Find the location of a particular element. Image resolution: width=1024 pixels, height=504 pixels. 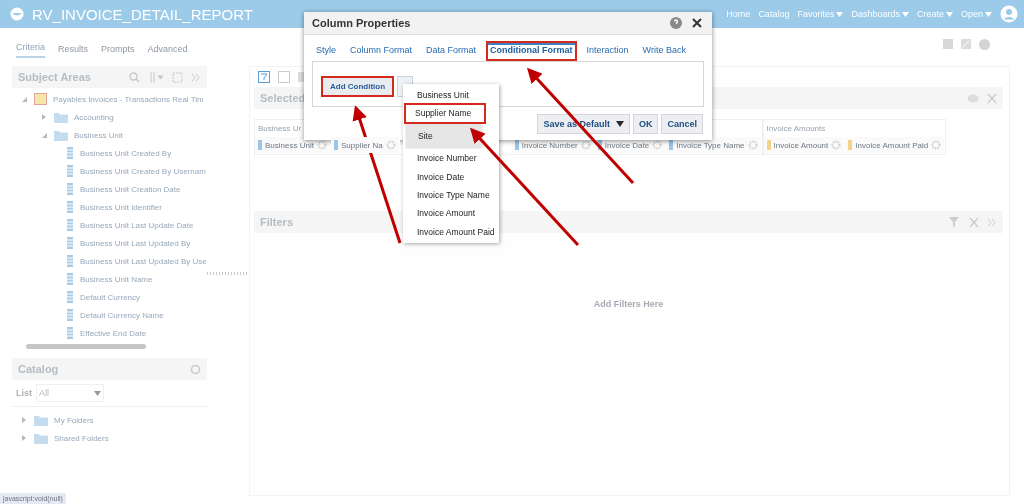

tree-item: Business Unit Last Updated By is located at coordinates (135, 243).